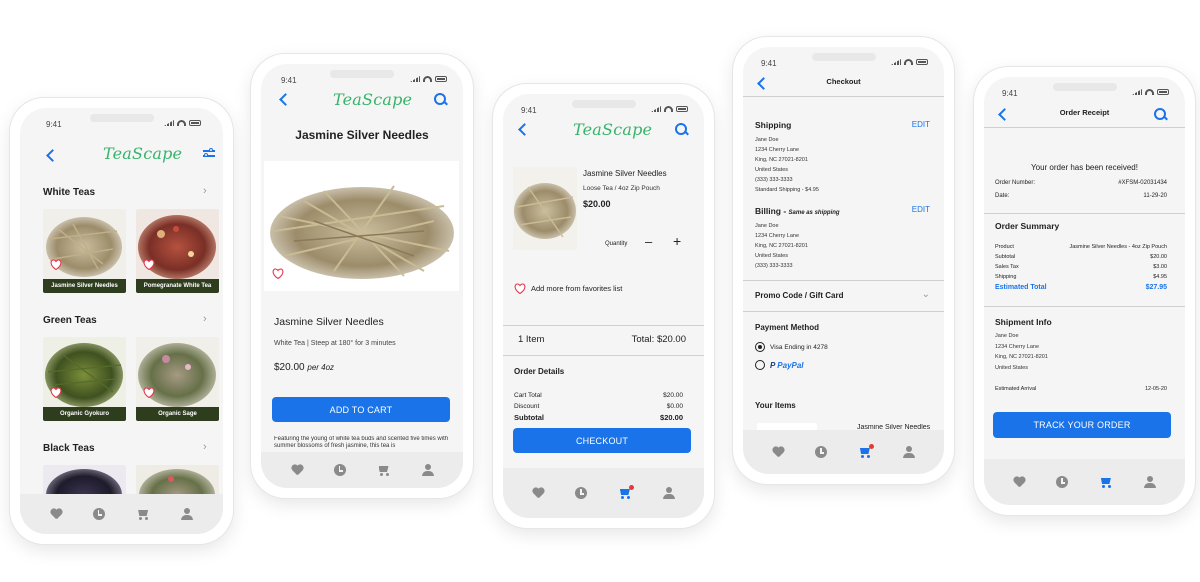  What do you see at coordinates (84, 379) in the screenshot?
I see `tea-card-gyokuro: Organic Gyokuro` at bounding box center [84, 379].